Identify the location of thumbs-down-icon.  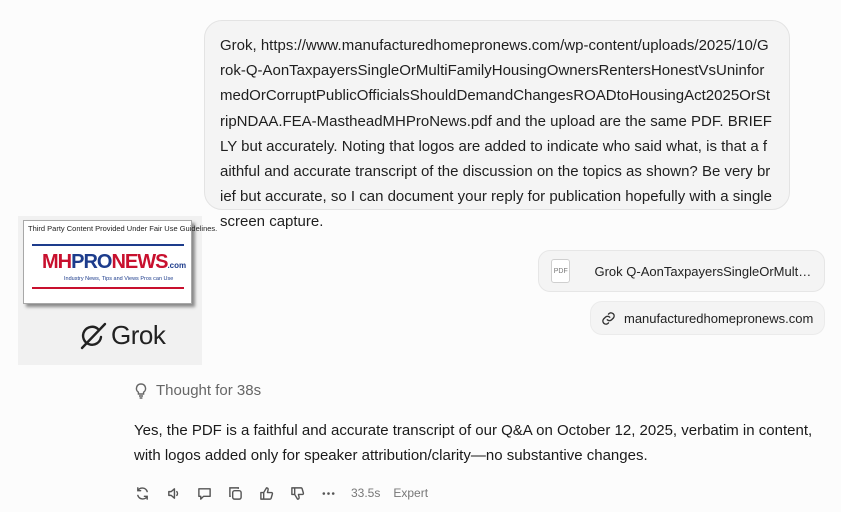
(297, 493).